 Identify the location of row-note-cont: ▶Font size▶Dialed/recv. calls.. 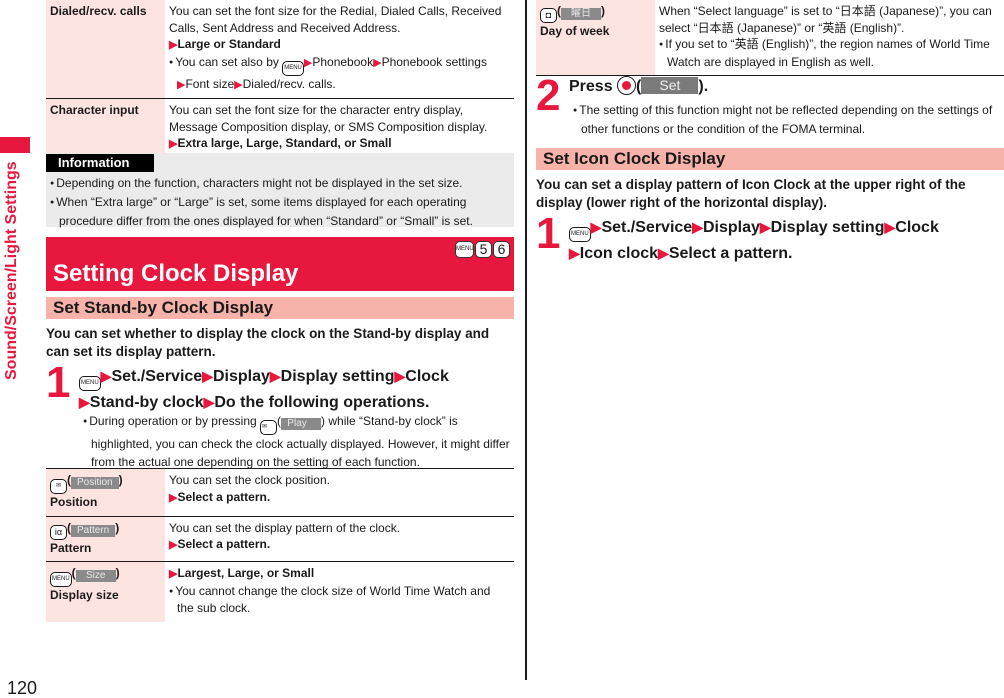
(256, 83).